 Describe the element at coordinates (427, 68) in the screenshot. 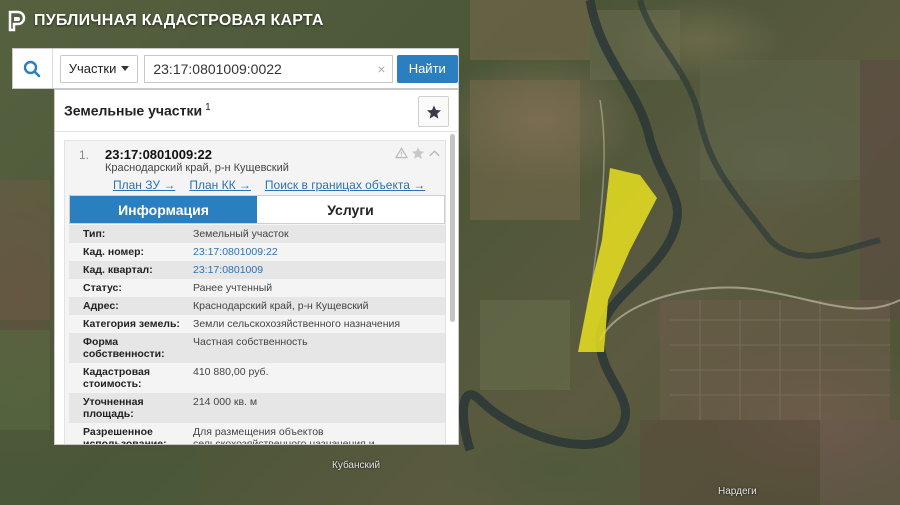

I see `find-button: Найти` at that location.